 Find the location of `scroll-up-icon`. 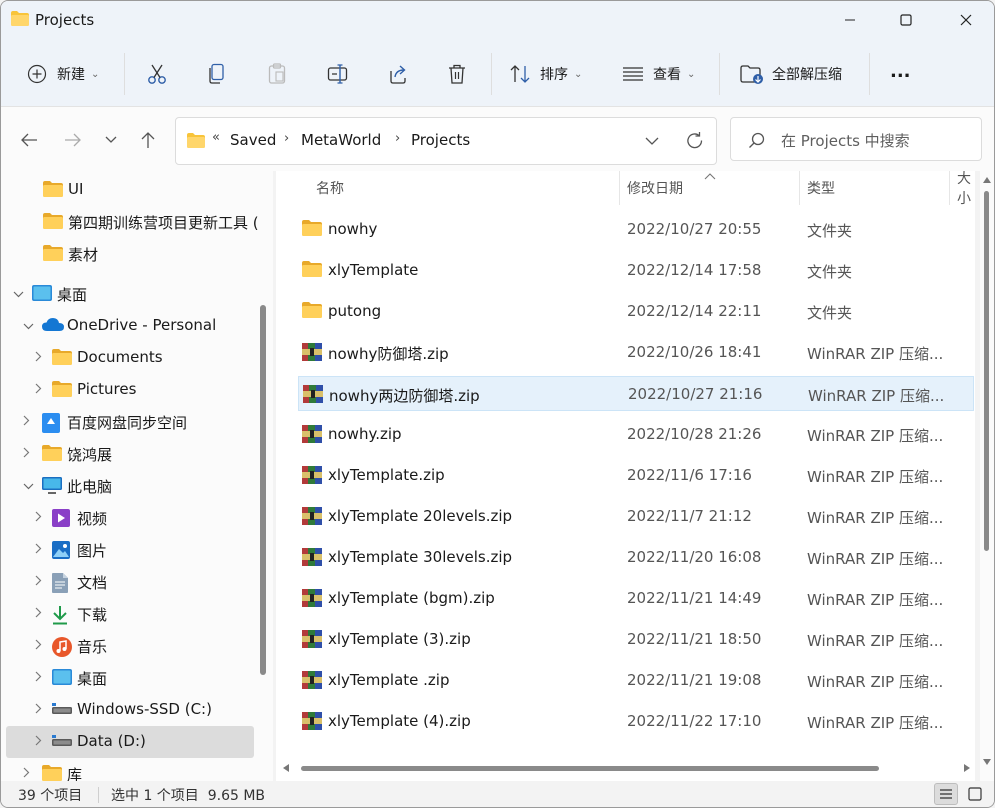

scroll-up-icon is located at coordinates (987, 180).